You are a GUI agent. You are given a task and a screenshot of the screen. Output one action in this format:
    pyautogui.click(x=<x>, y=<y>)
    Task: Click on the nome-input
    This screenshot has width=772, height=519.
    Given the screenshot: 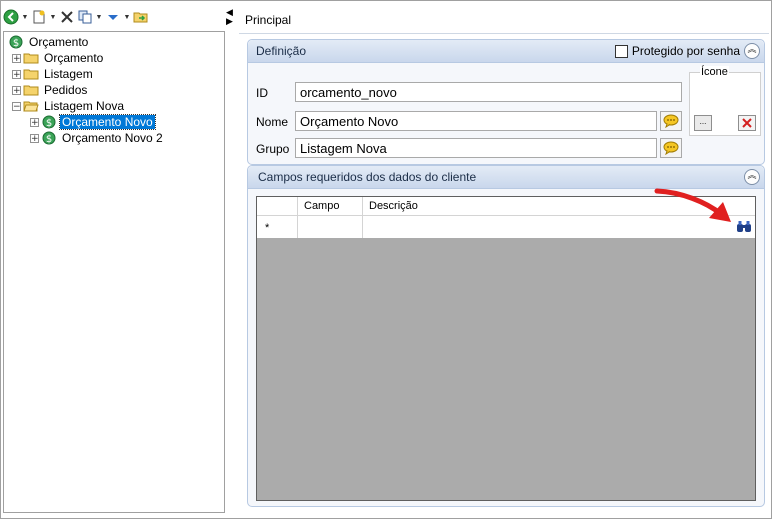 What is the action you would take?
    pyautogui.click(x=476, y=121)
    